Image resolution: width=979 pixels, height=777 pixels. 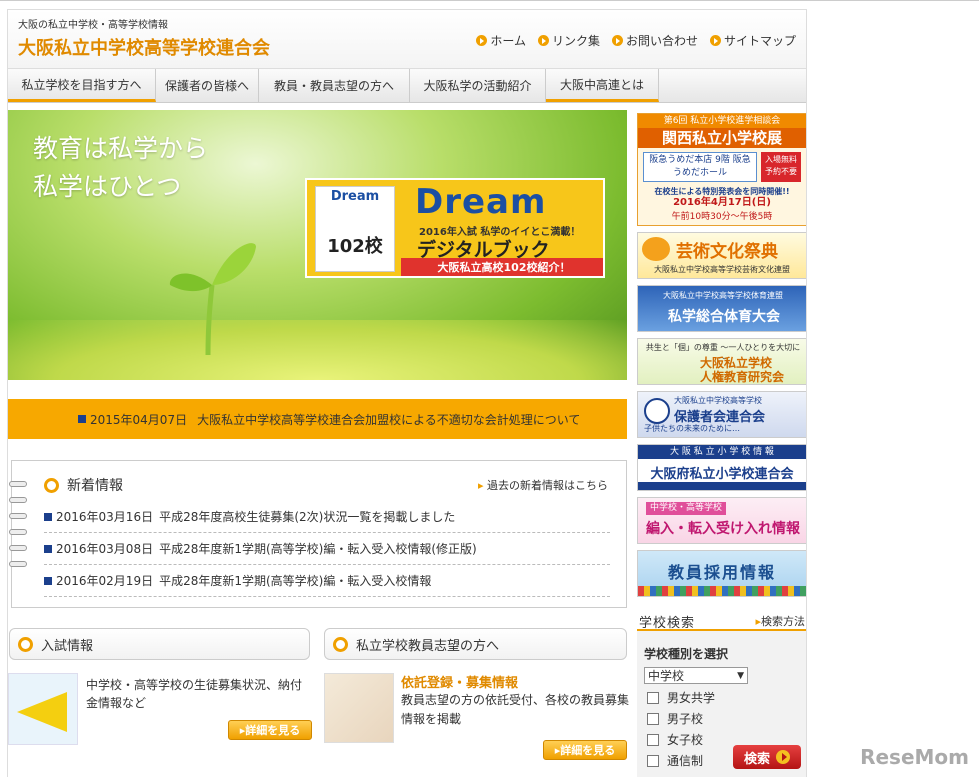 What do you see at coordinates (144, 47) in the screenshot?
I see `site-title: 大阪私立中学校高等学校連合会` at bounding box center [144, 47].